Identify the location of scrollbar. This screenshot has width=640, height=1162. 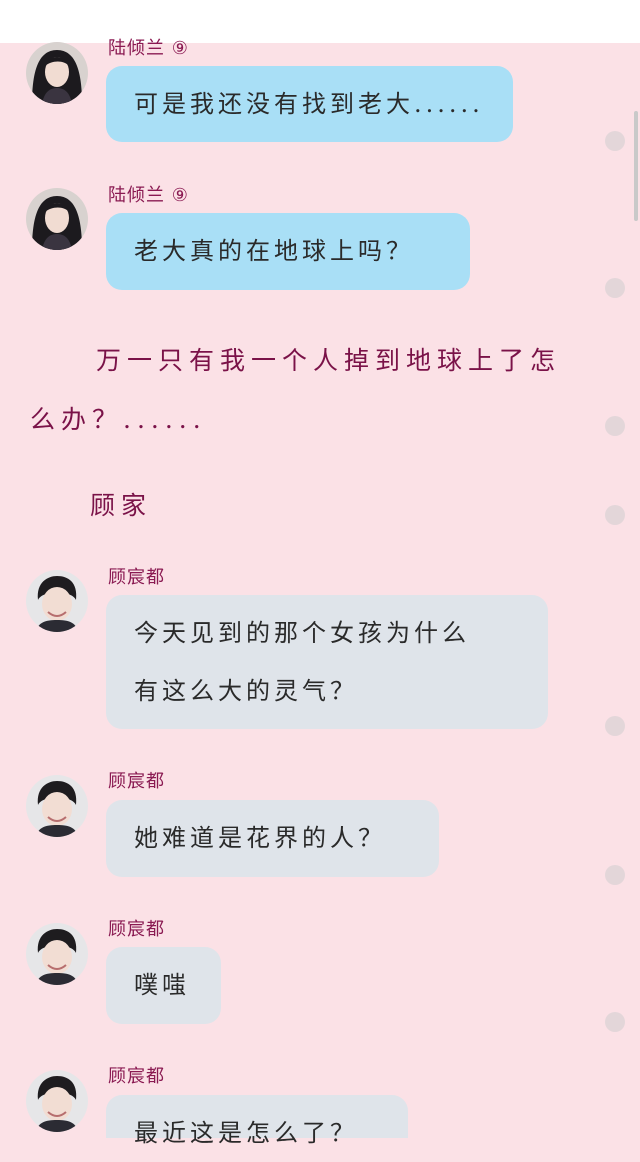
(636, 590).